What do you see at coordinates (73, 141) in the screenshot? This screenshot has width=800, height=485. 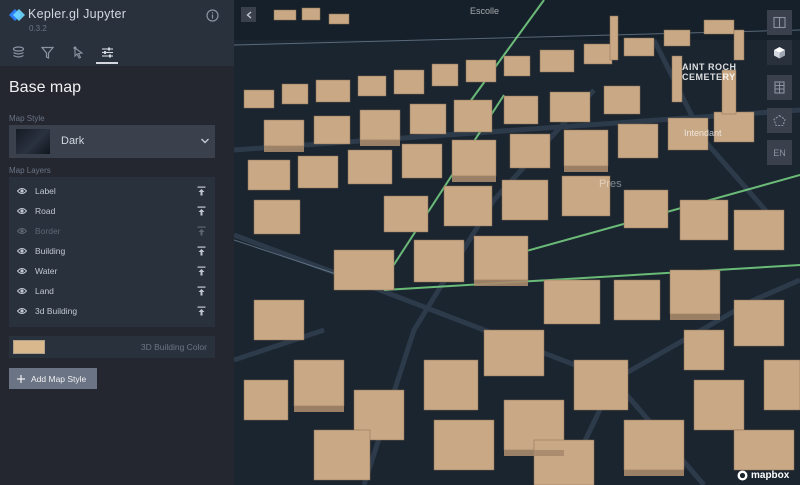 I see `map-style-value: Dark` at bounding box center [73, 141].